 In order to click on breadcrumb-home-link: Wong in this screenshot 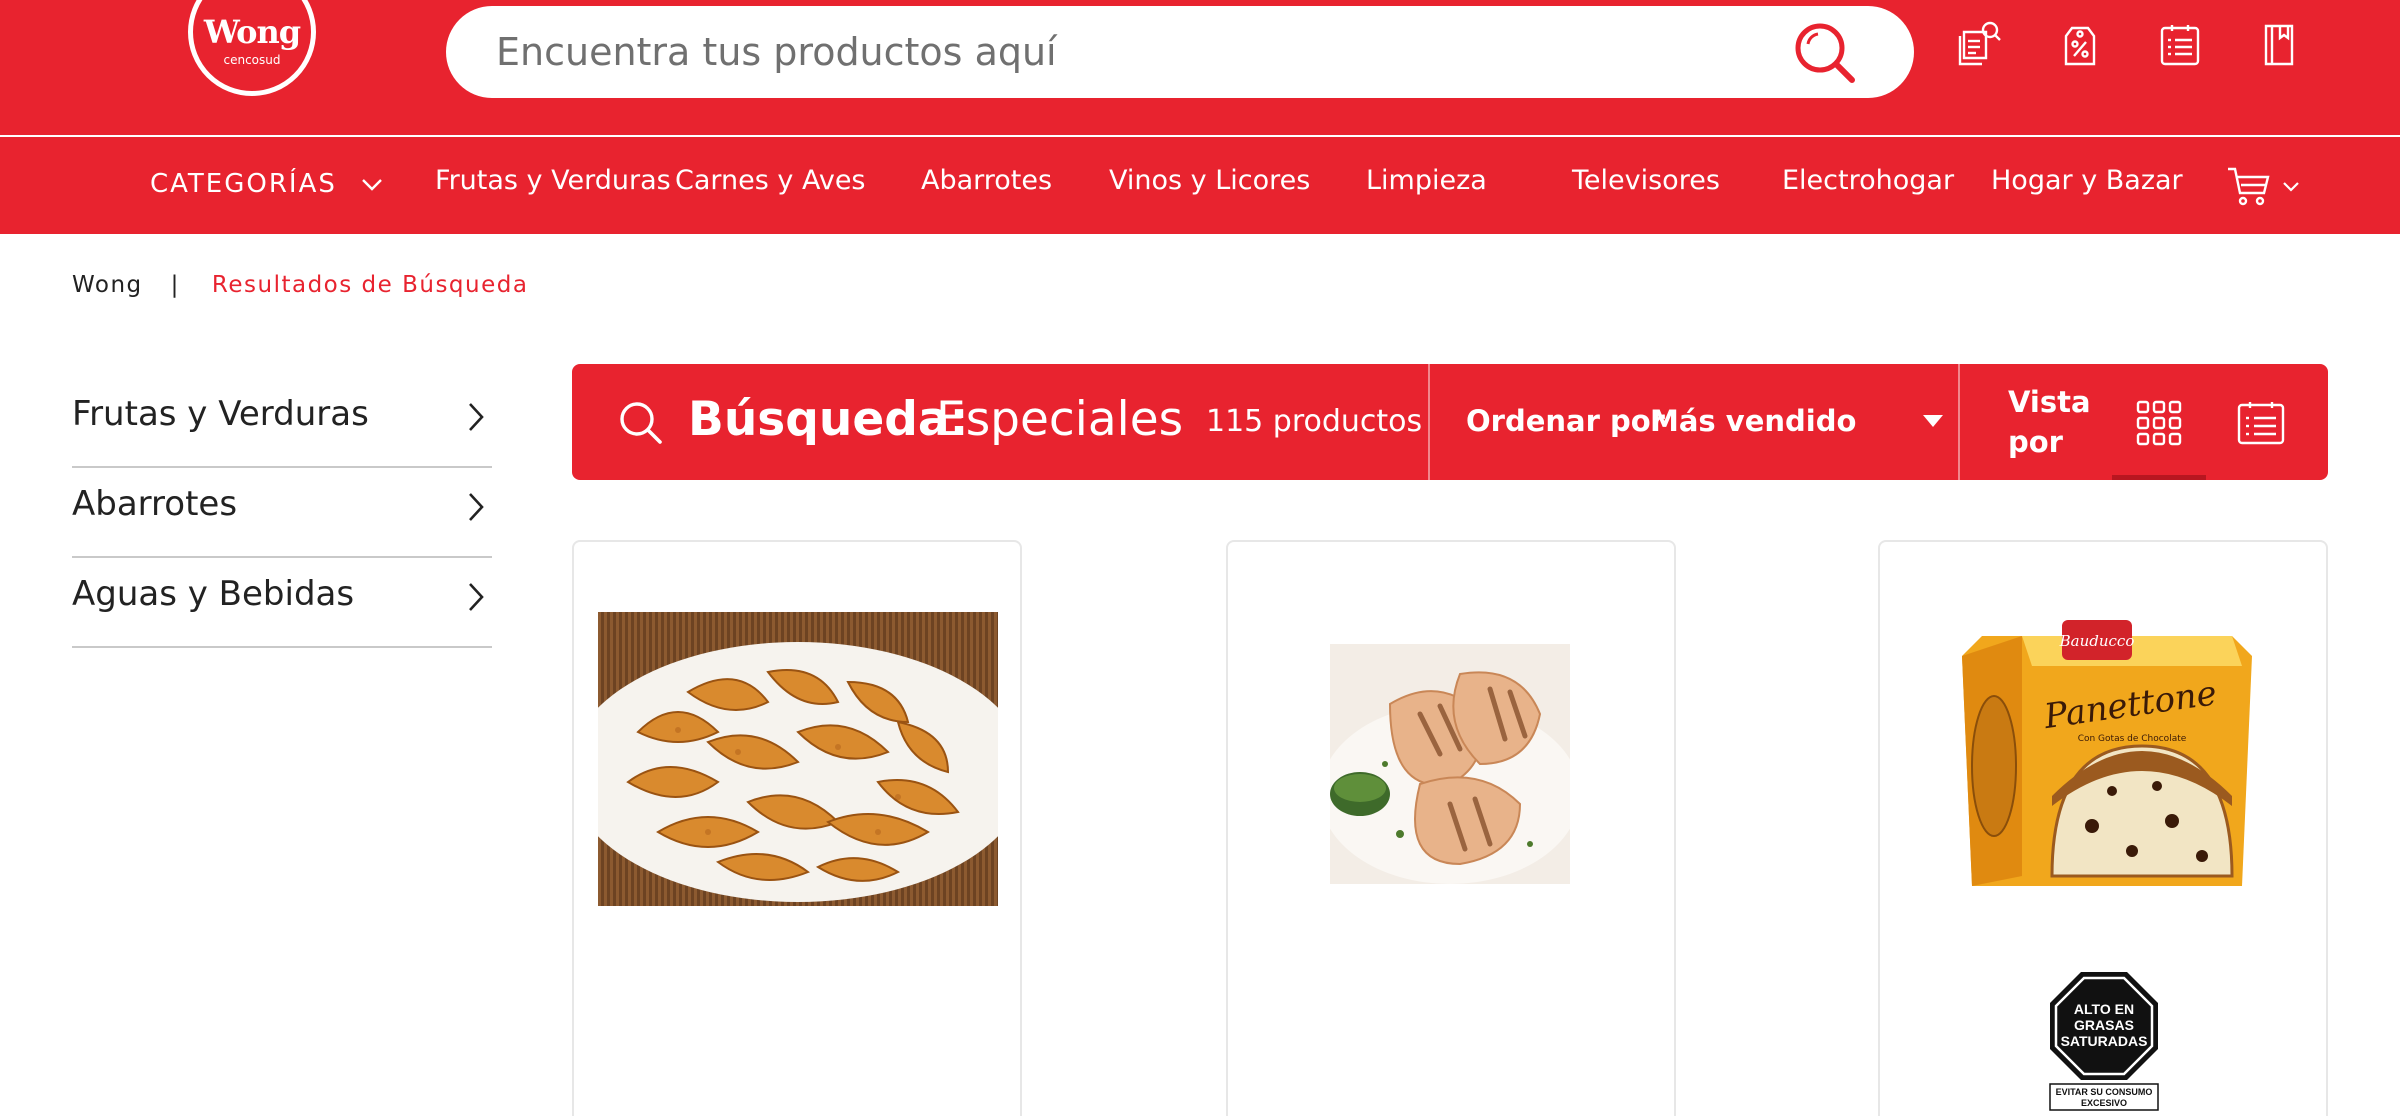, I will do `click(107, 285)`.